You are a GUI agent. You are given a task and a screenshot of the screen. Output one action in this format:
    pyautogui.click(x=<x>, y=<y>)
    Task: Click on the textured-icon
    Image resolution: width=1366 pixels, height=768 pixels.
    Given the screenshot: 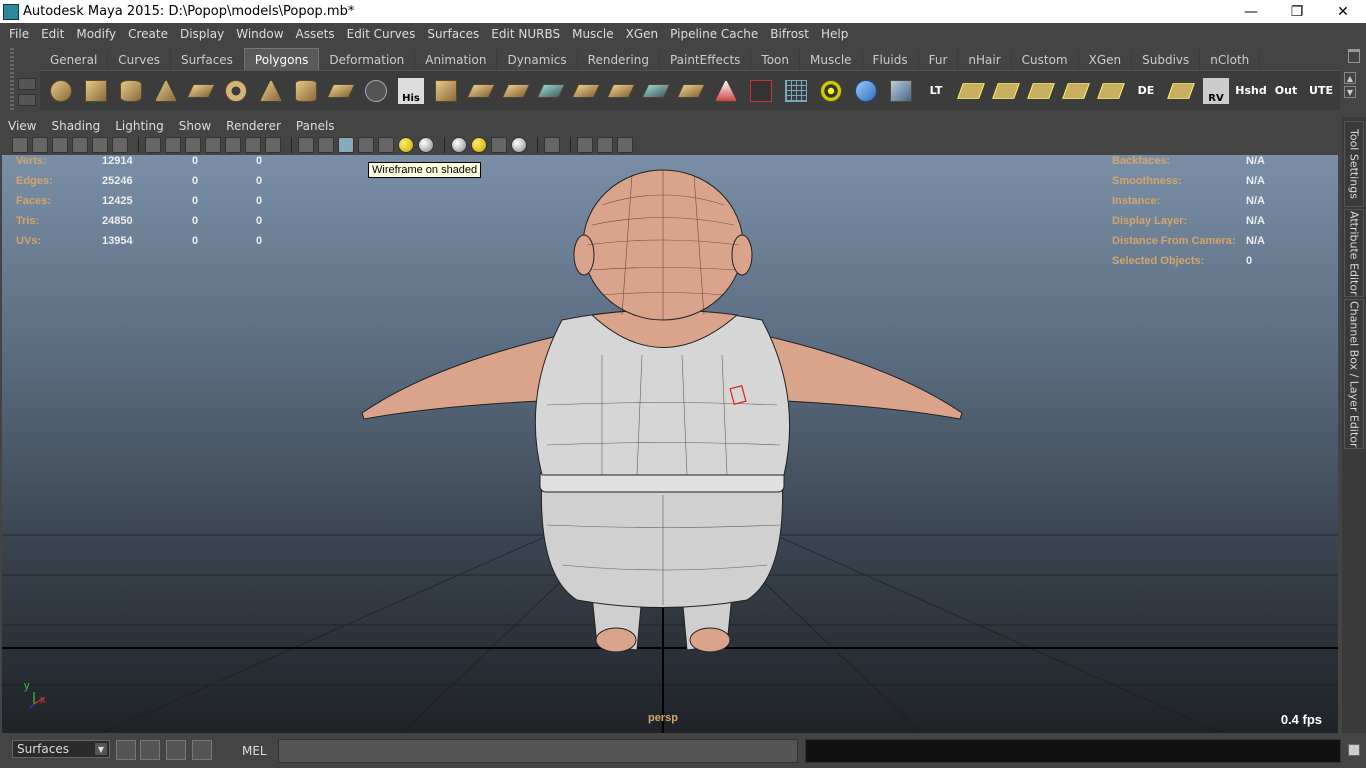 What is the action you would take?
    pyautogui.click(x=386, y=145)
    